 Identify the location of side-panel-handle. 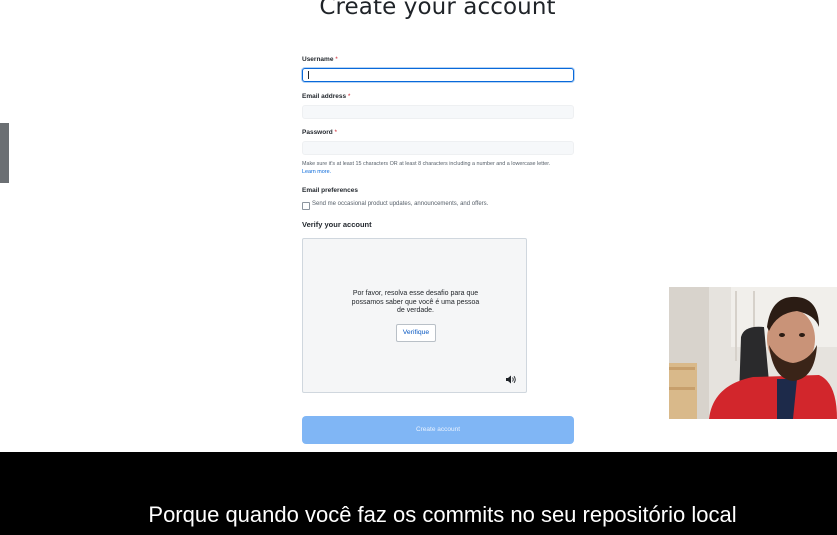
(4, 153).